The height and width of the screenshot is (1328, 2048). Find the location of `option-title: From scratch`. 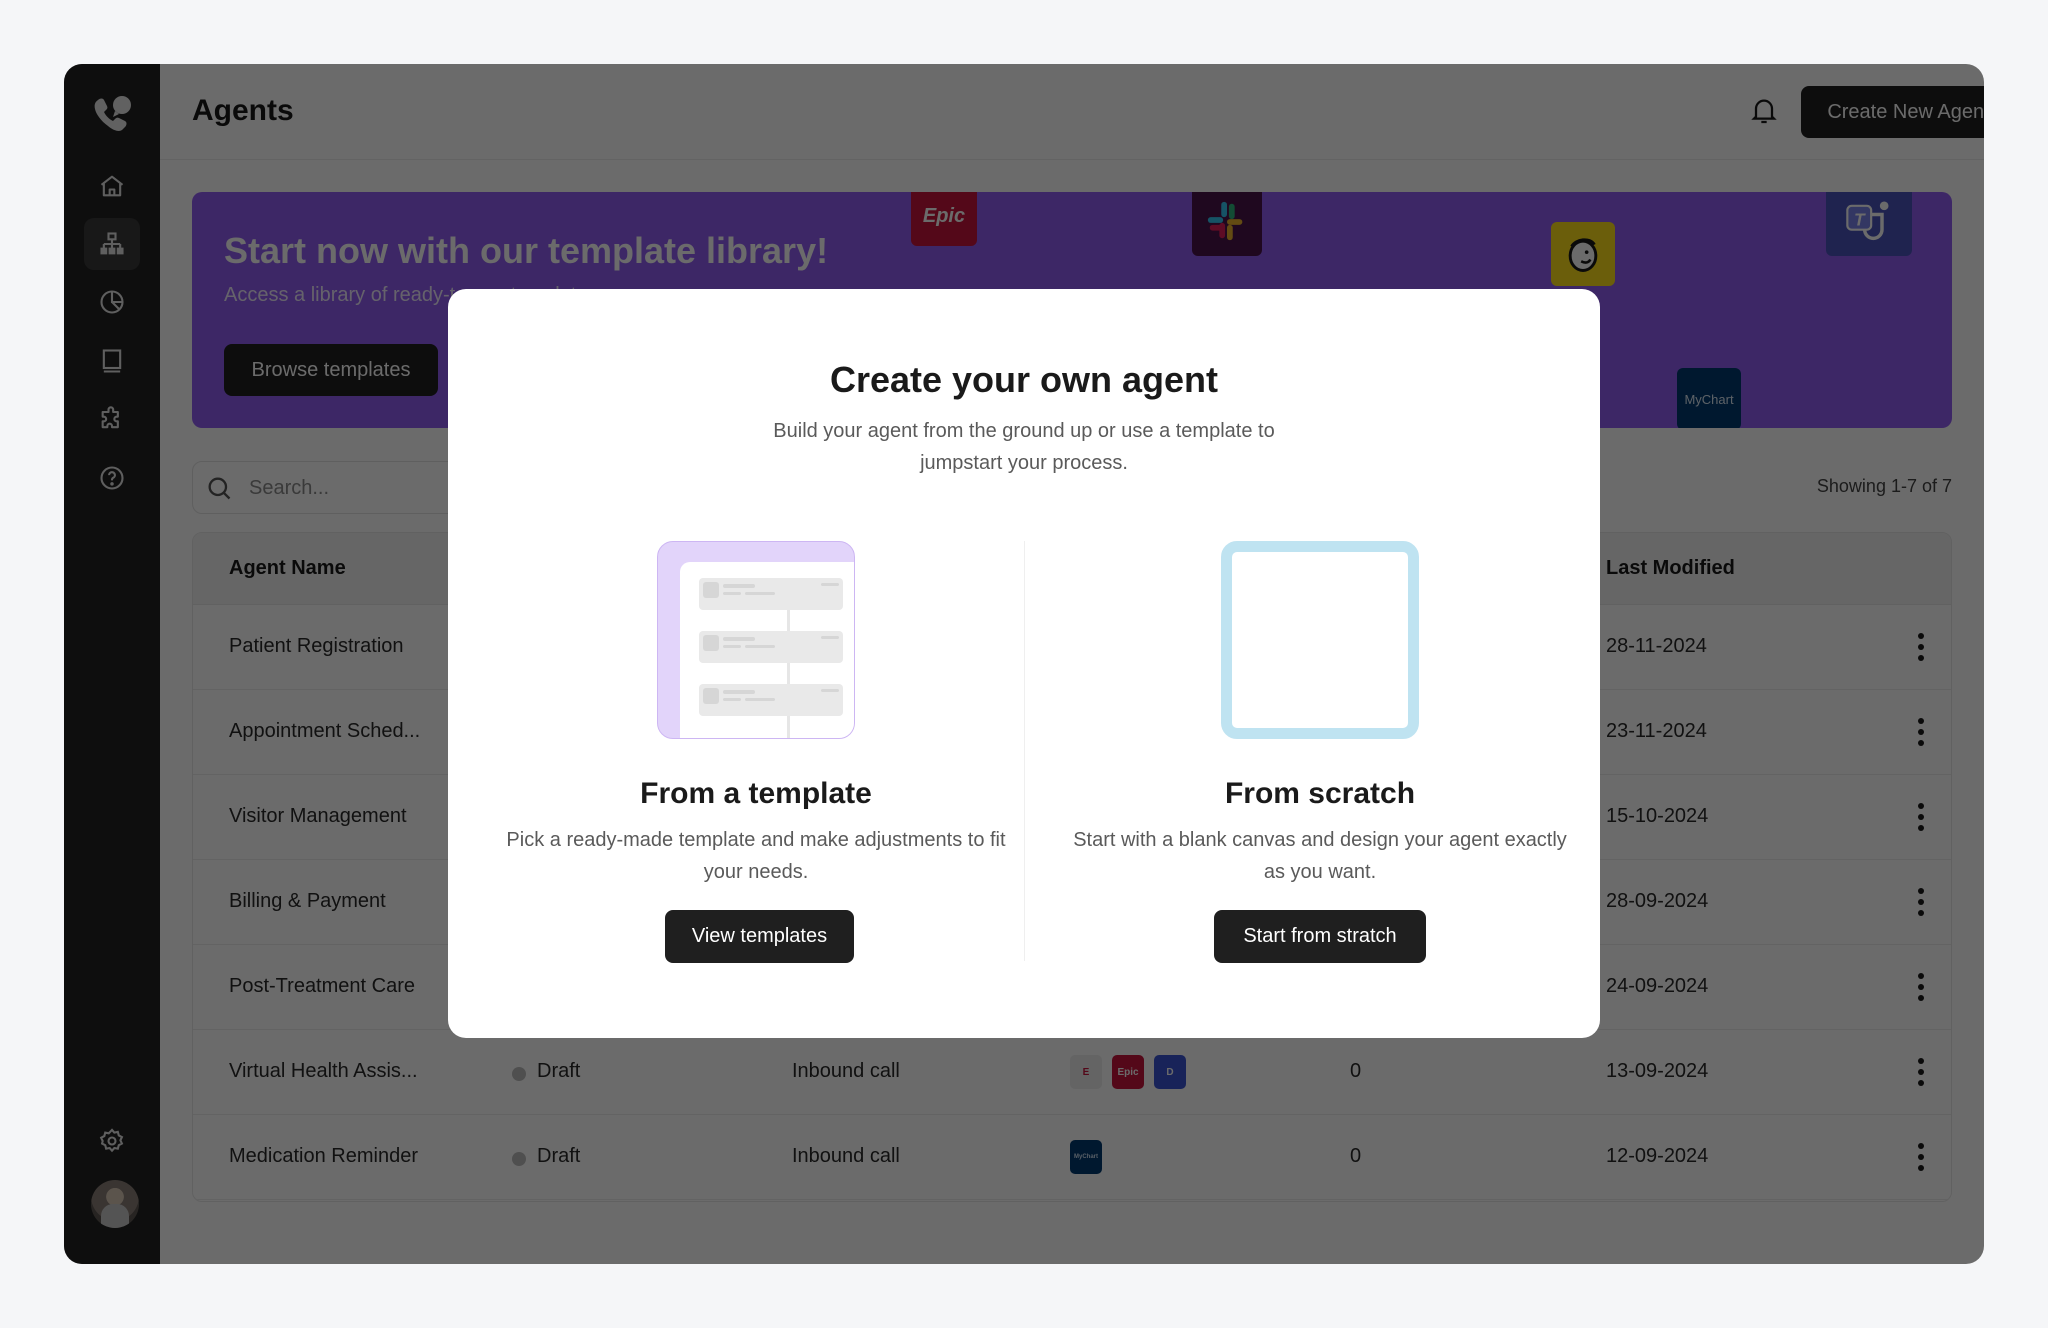

option-title: From scratch is located at coordinates (1320, 793).